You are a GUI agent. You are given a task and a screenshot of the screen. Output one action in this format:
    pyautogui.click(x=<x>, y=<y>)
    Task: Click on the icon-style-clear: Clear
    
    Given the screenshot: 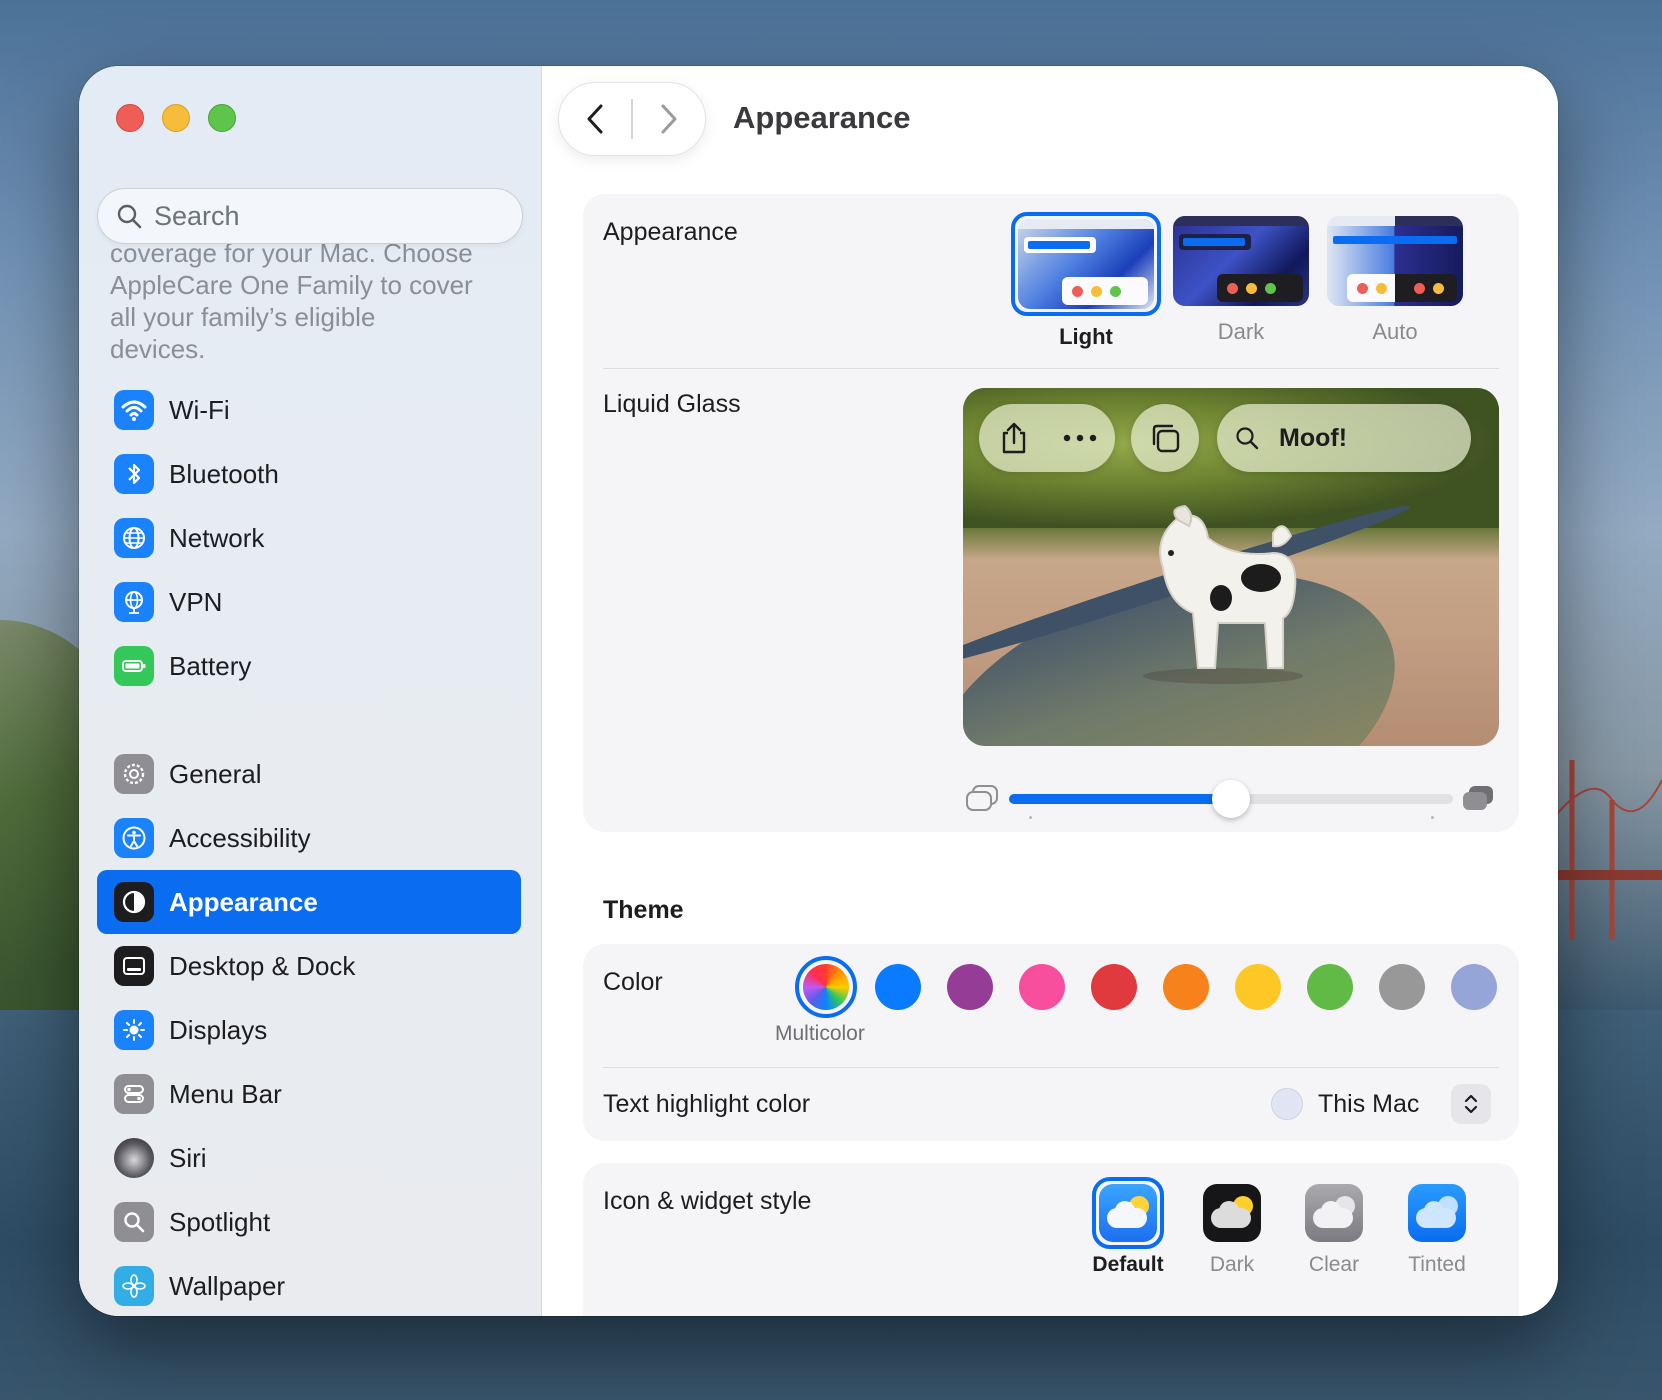 What is the action you would take?
    pyautogui.click(x=1334, y=1227)
    